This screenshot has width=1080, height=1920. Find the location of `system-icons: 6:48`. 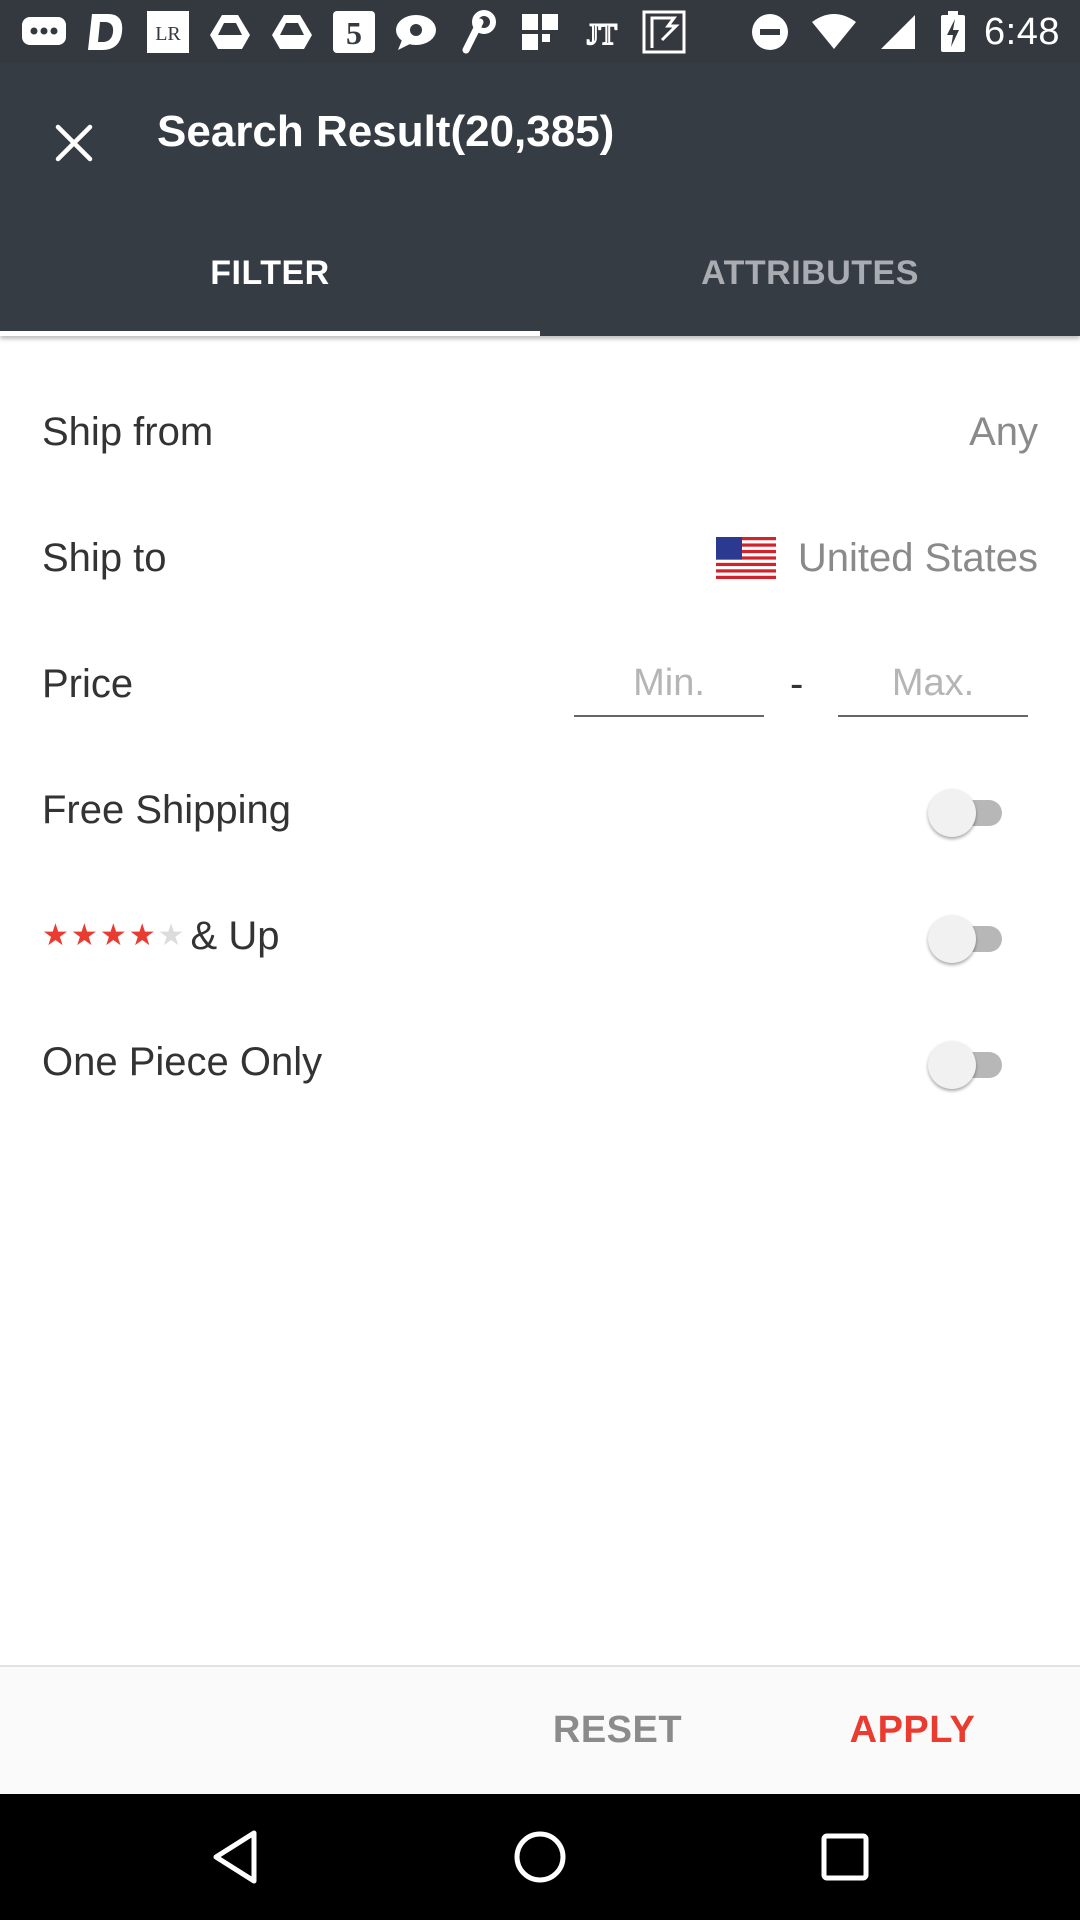

system-icons: 6:48 is located at coordinates (903, 32).